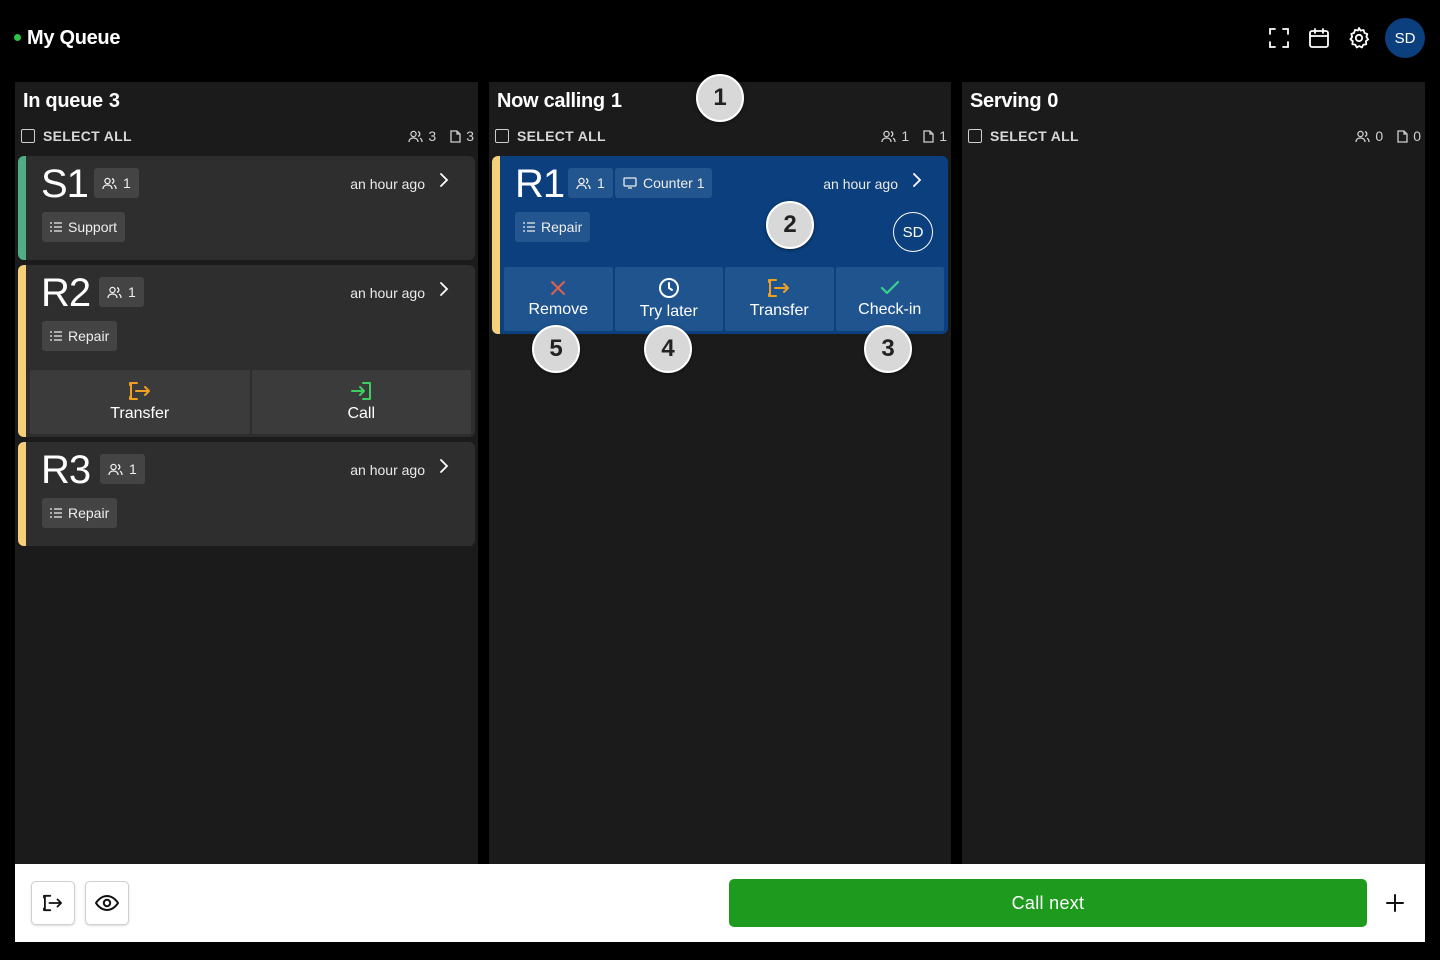 This screenshot has height=960, width=1440. What do you see at coordinates (67, 38) in the screenshot?
I see `app-title: My Queue` at bounding box center [67, 38].